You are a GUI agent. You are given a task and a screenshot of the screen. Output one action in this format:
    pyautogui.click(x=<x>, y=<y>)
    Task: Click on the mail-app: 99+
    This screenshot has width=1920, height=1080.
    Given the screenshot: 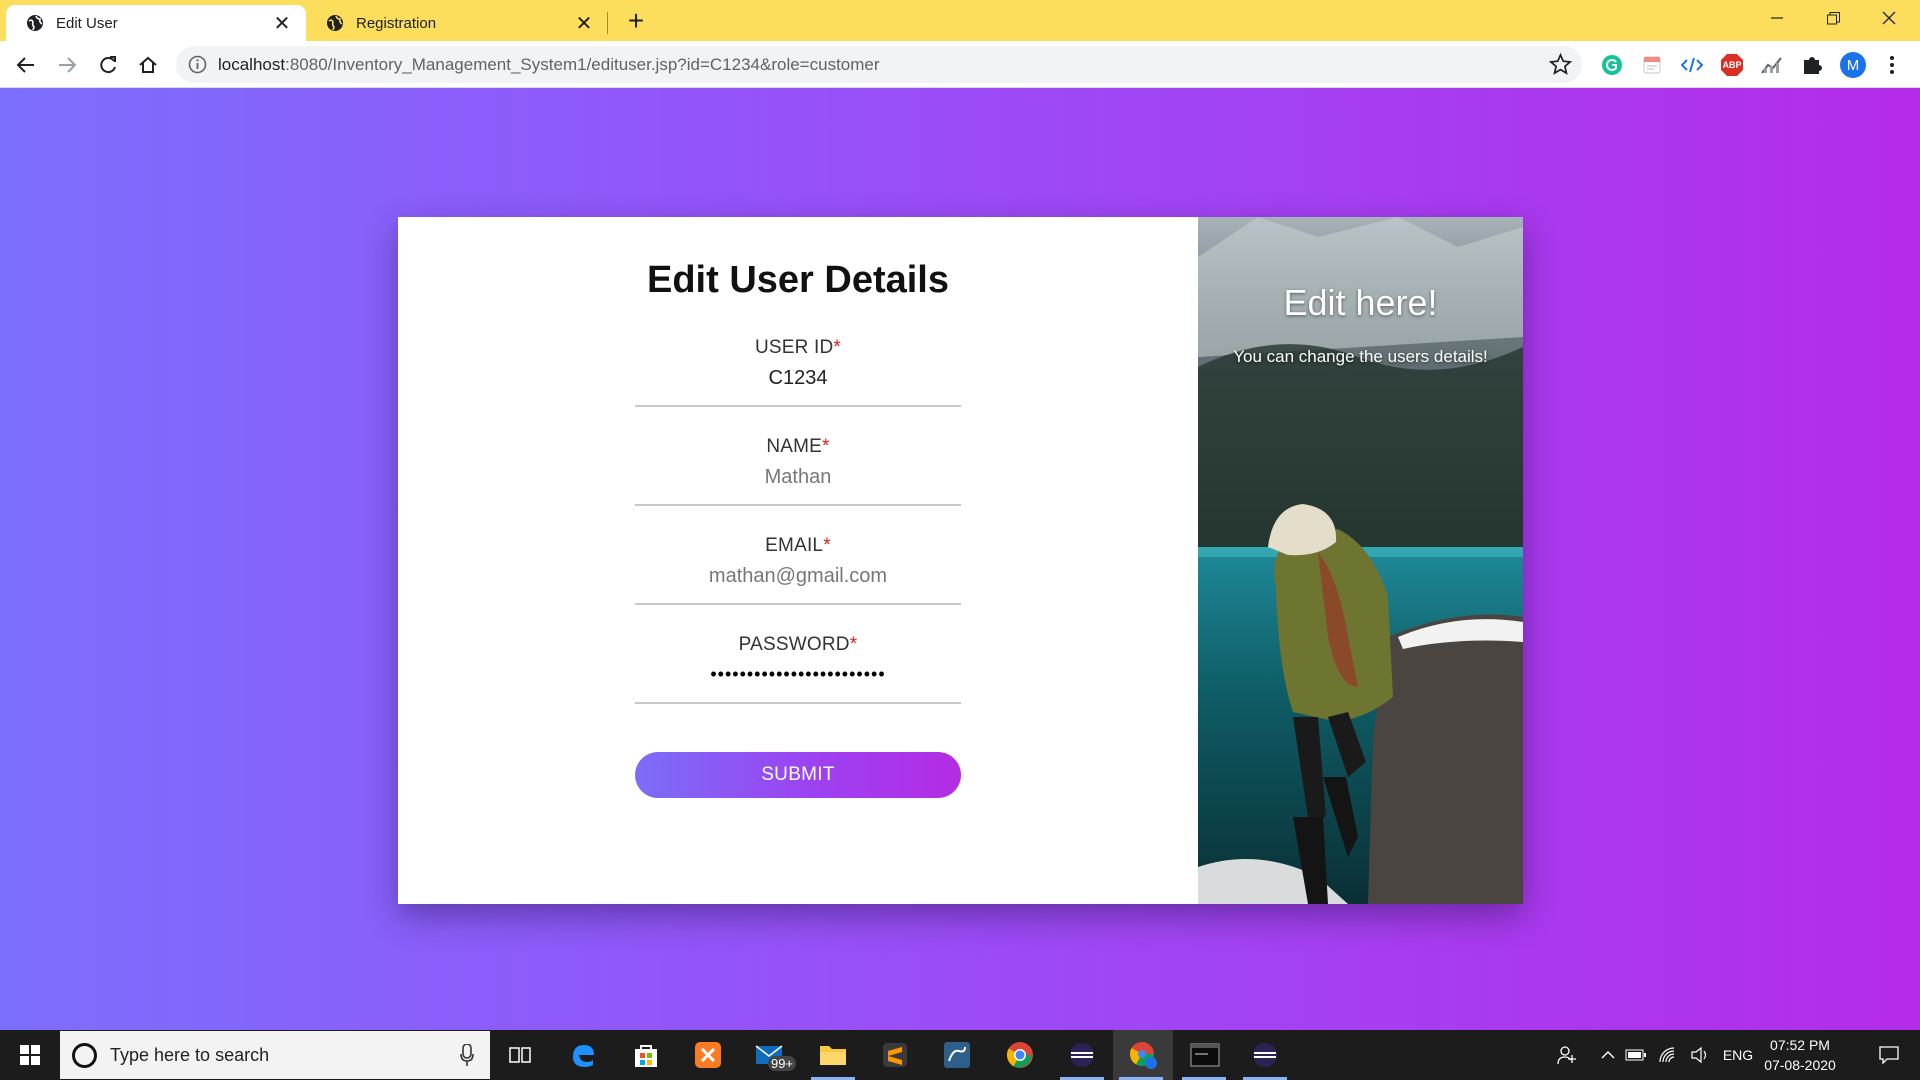 What is the action you would take?
    pyautogui.click(x=770, y=1055)
    